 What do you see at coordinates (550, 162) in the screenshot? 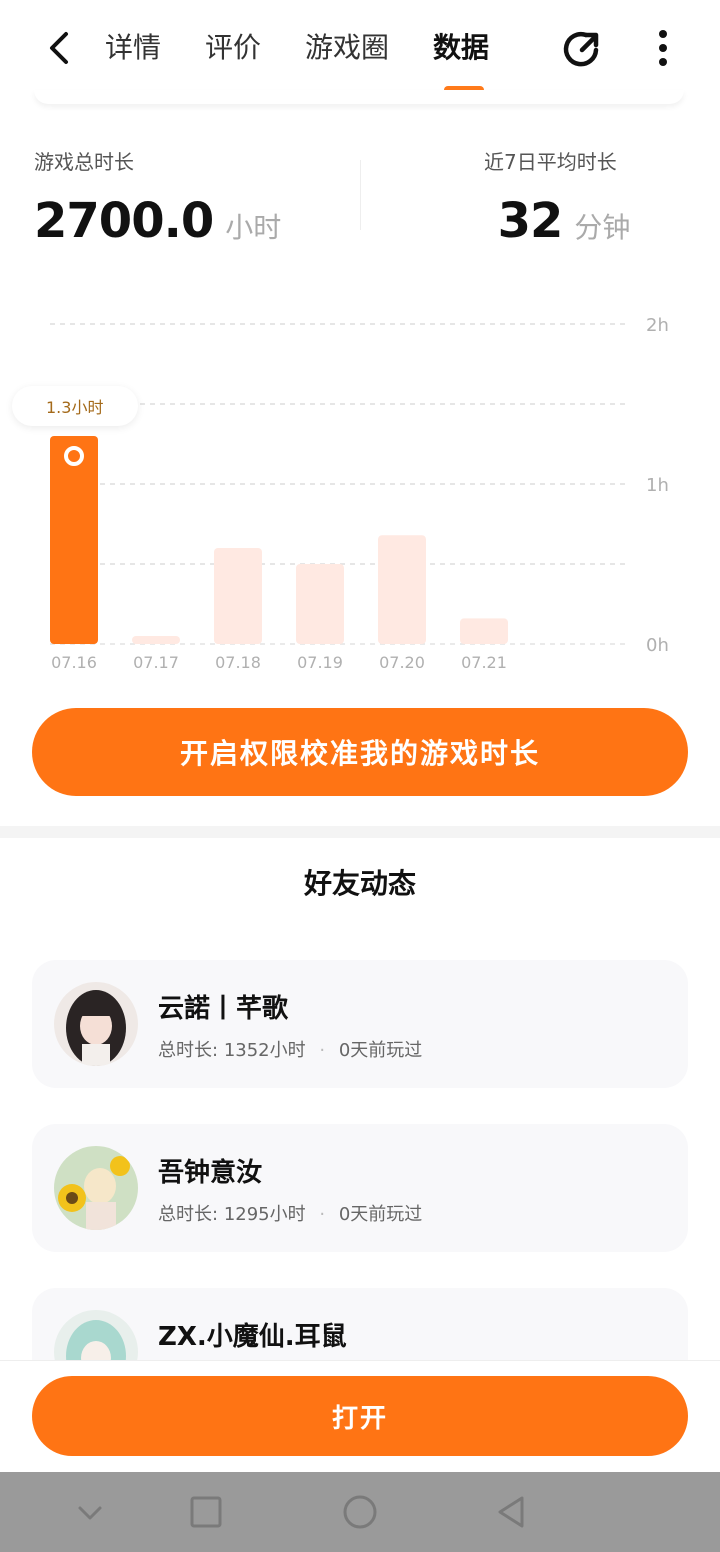
I see `avg-7day-label: 近7日平均时长` at bounding box center [550, 162].